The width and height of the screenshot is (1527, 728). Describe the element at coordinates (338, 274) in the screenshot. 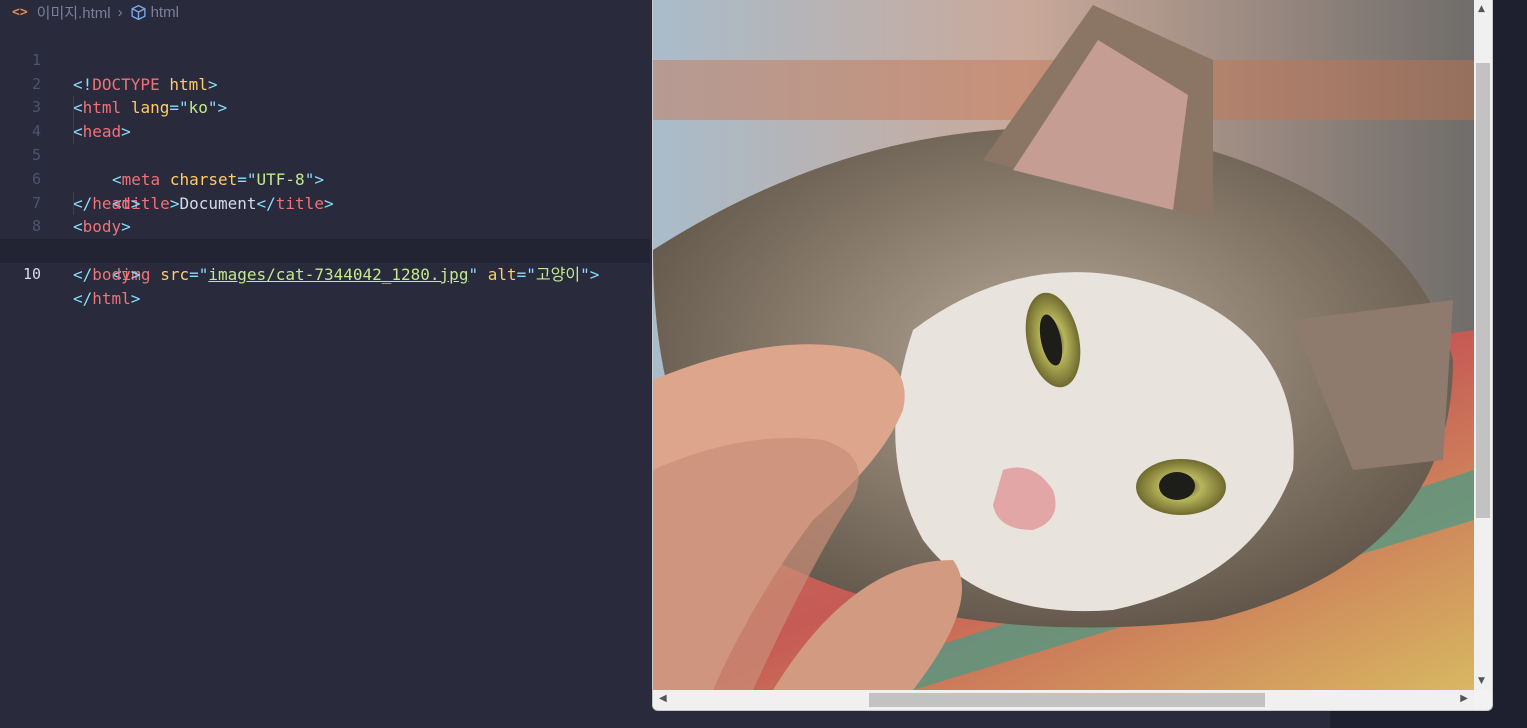

I see `image-path-link: images/cat-7344042_1280.jpg` at that location.